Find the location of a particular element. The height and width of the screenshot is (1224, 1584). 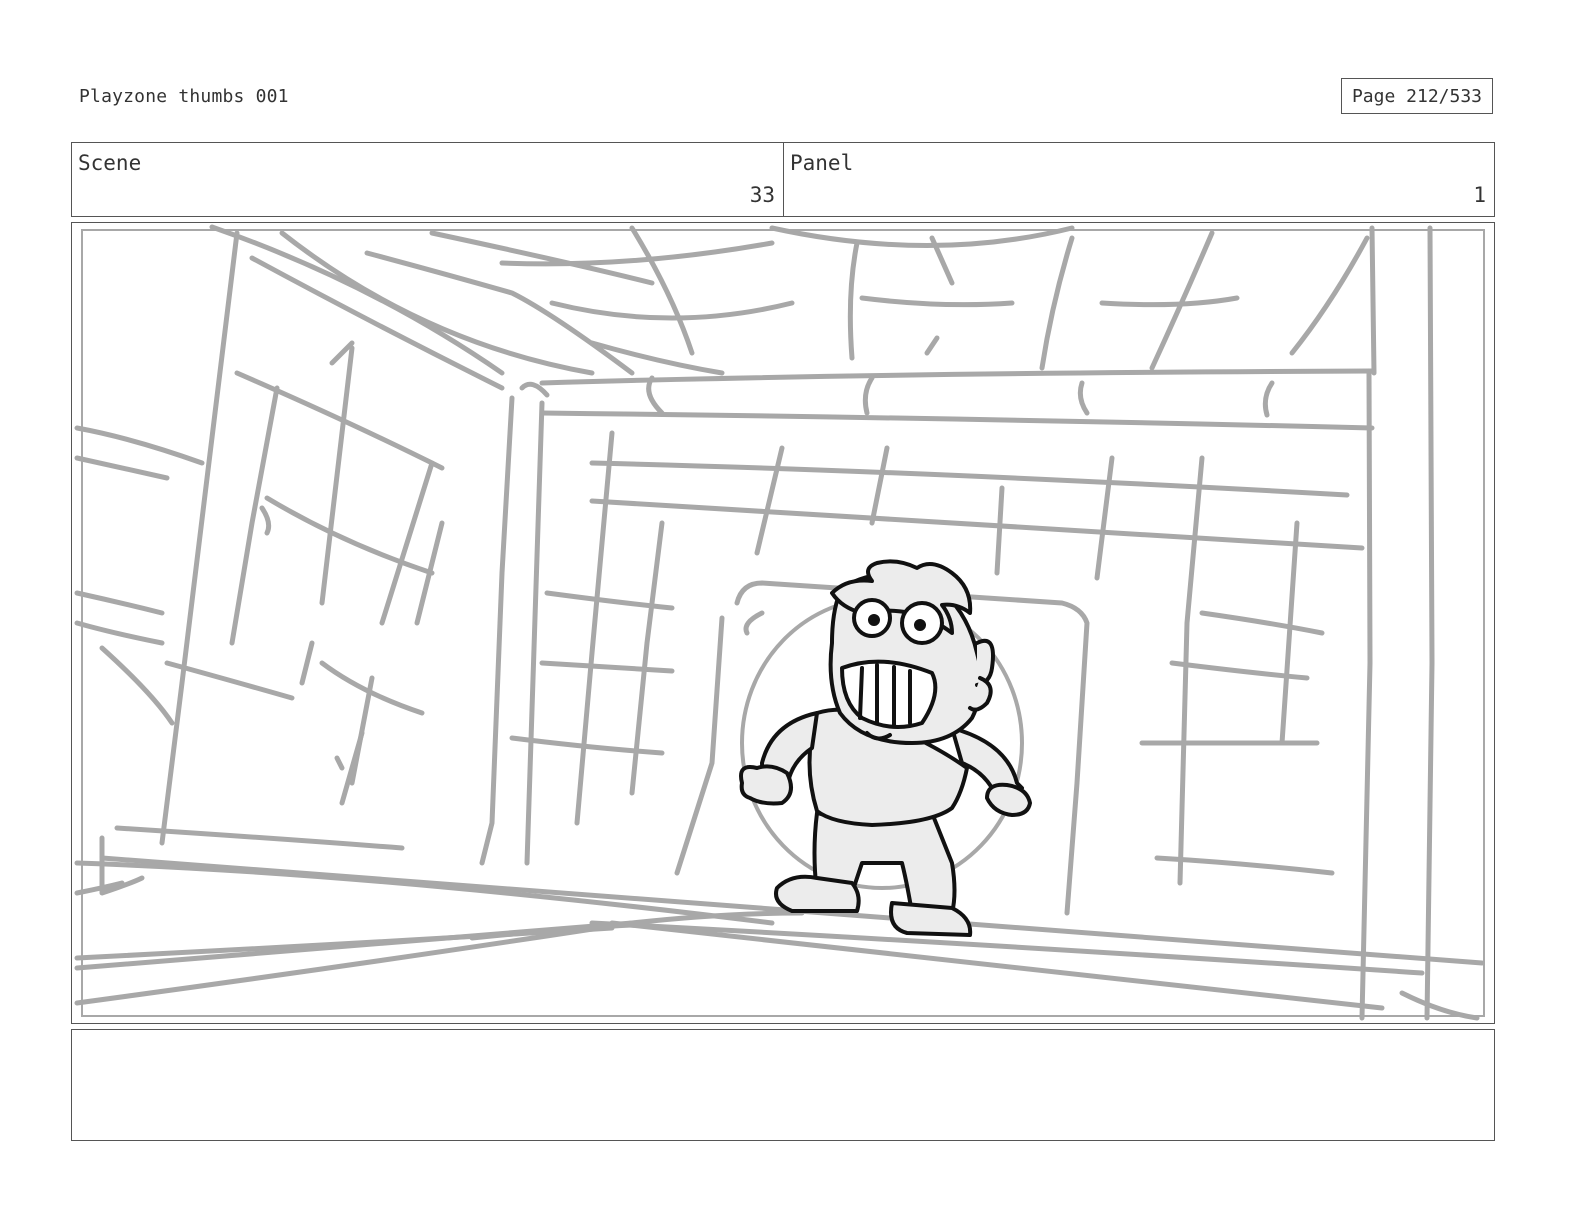

panel-cell: Panel 1 is located at coordinates (1139, 179).